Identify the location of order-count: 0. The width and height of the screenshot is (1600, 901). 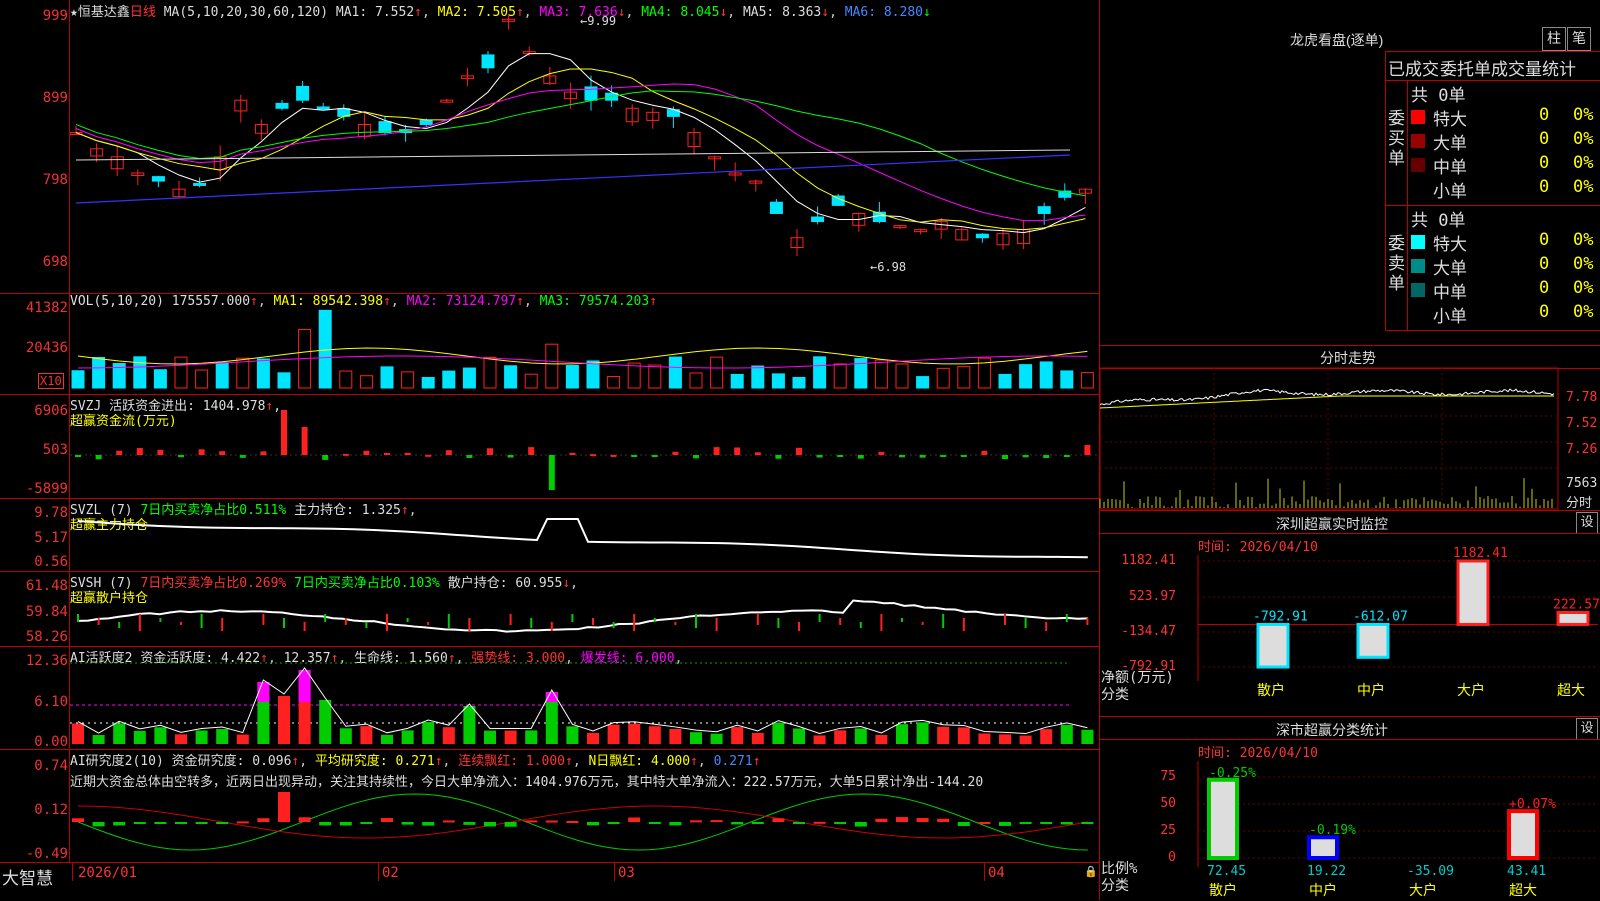
(1544, 139).